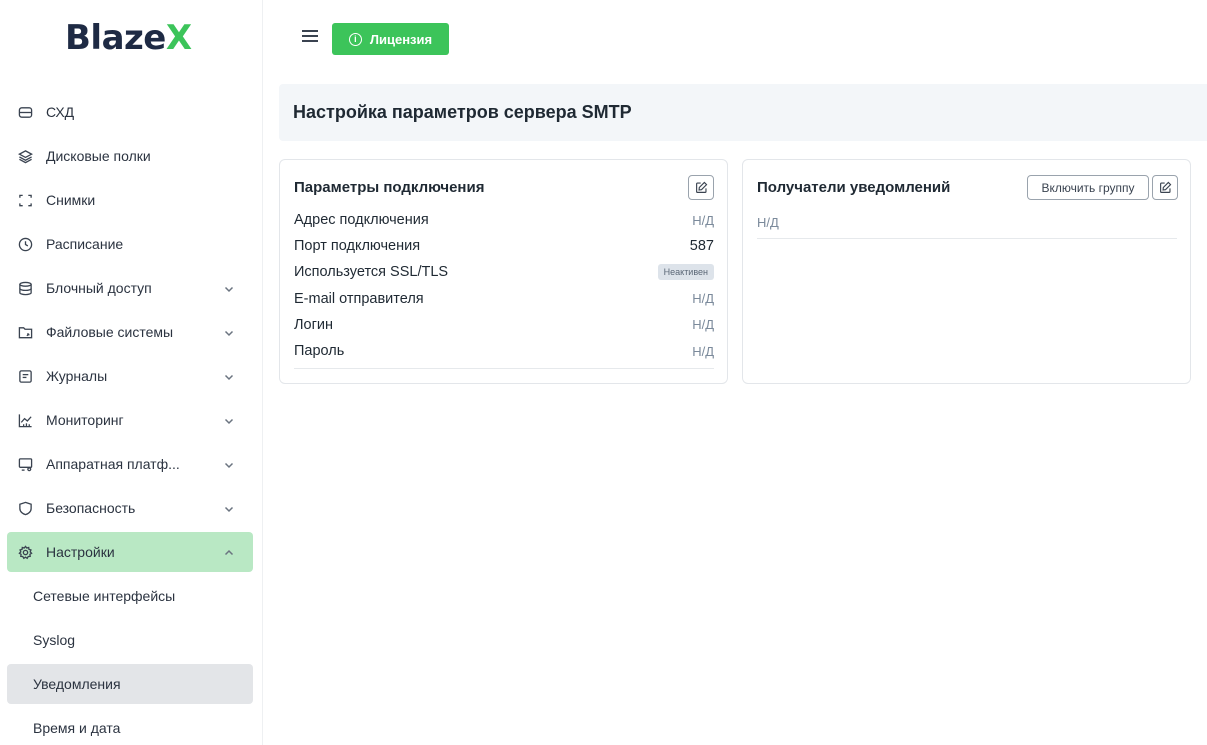  I want to click on sidebar-item-logs: Журналы, so click(130, 376).